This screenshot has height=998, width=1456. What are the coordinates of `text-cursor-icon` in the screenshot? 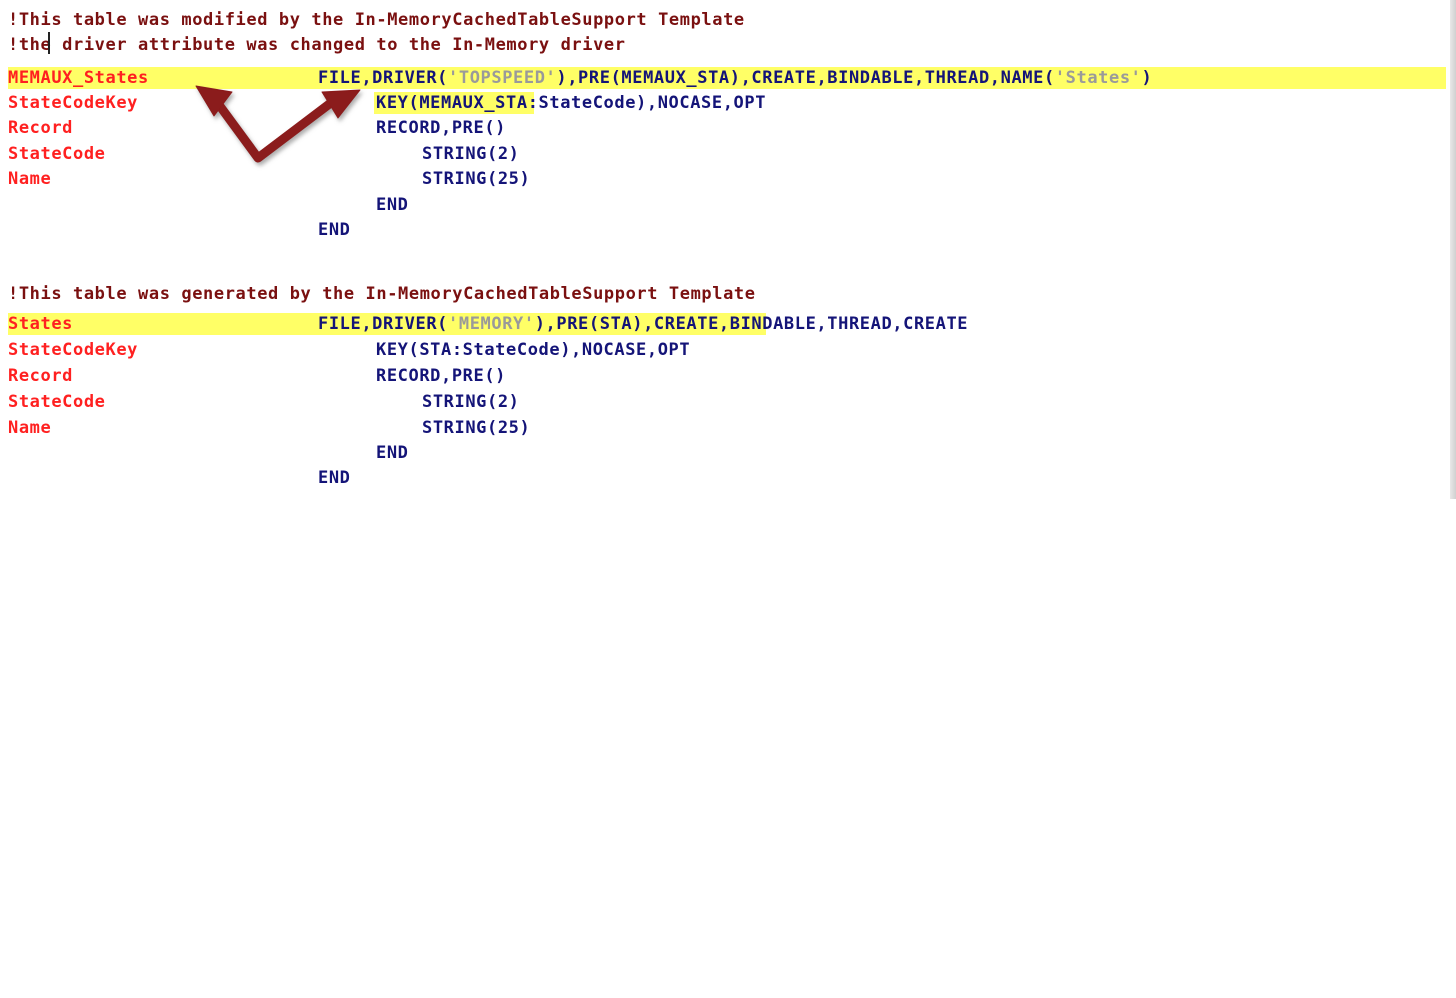 It's located at (49, 43).